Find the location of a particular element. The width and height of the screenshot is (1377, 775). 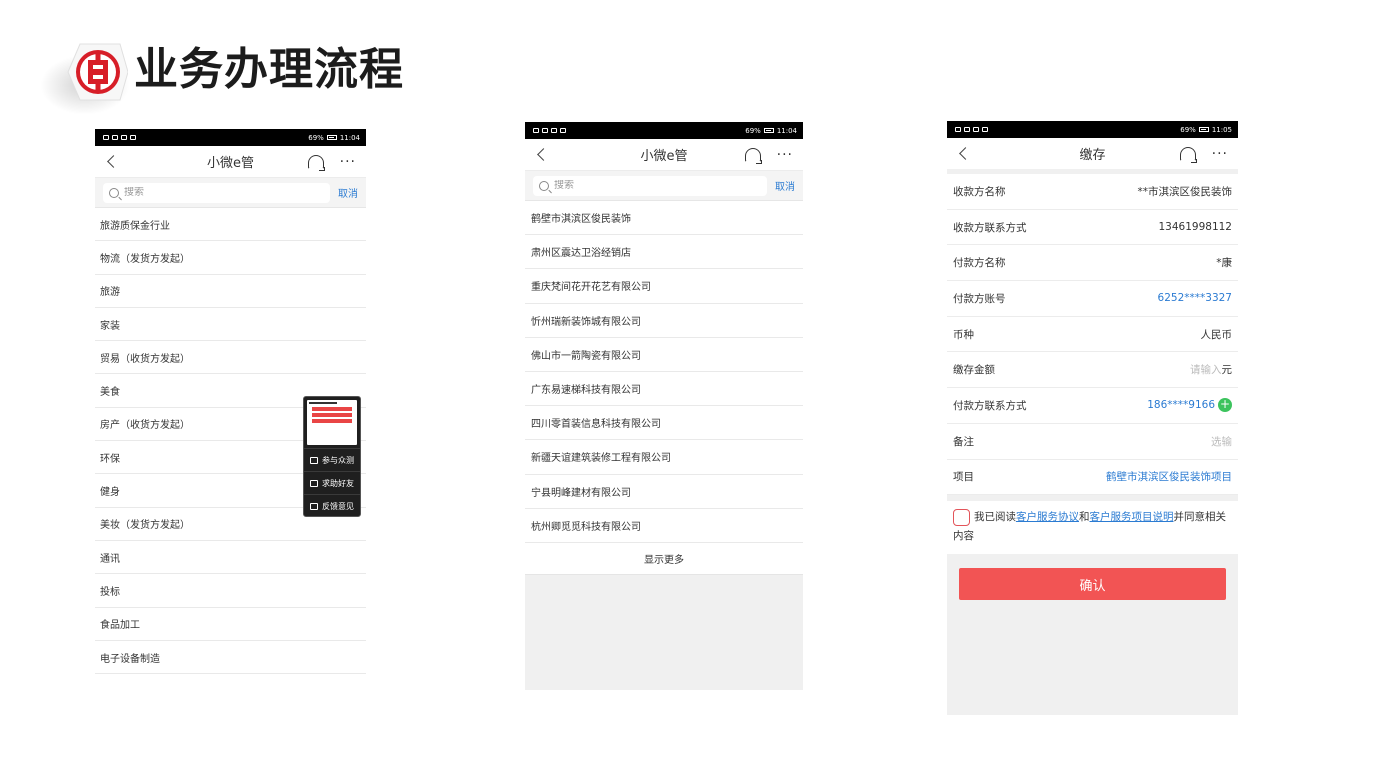

form-value-wrap: *康 is located at coordinates (1224, 262).